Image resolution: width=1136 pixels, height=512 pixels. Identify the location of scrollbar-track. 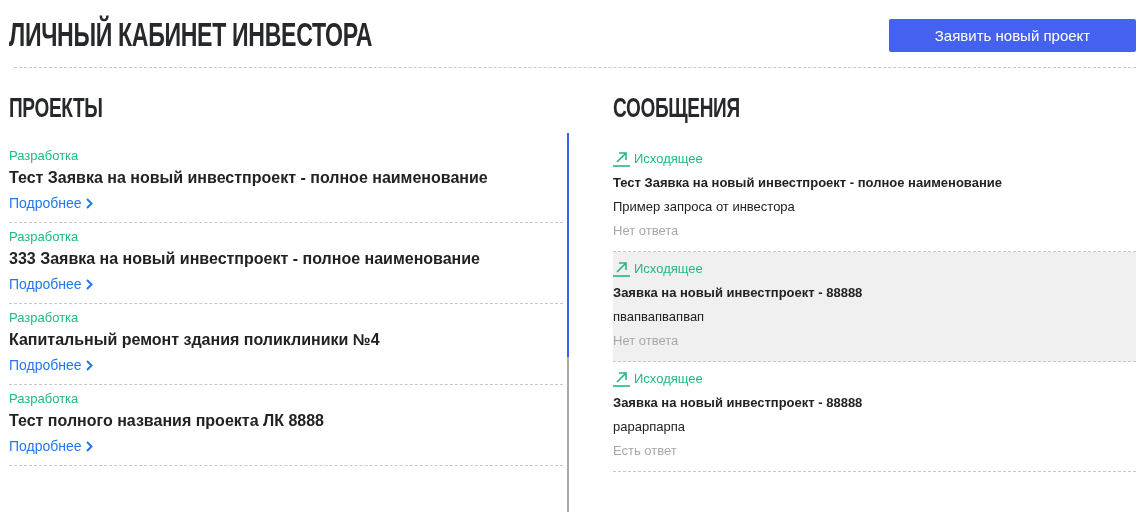
(568, 322).